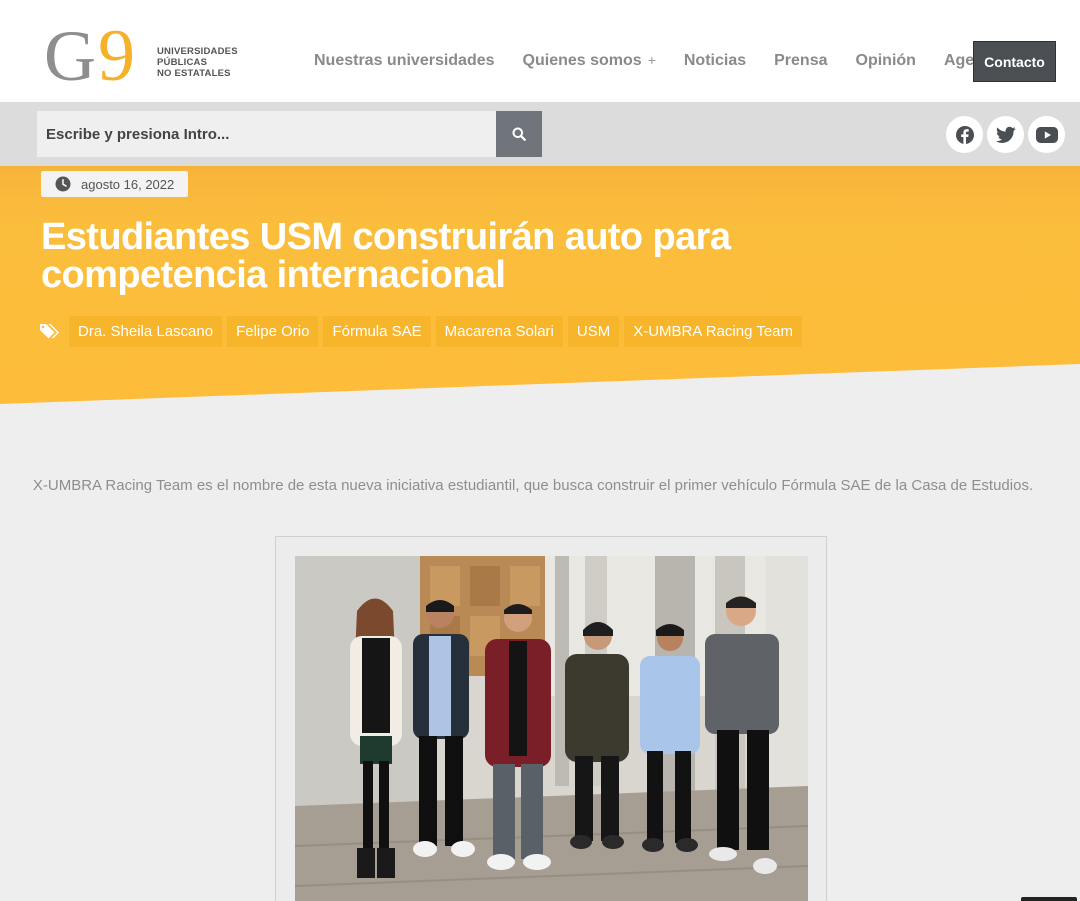  Describe the element at coordinates (273, 331) in the screenshot. I see `tag-link: Felipe Orio` at that location.